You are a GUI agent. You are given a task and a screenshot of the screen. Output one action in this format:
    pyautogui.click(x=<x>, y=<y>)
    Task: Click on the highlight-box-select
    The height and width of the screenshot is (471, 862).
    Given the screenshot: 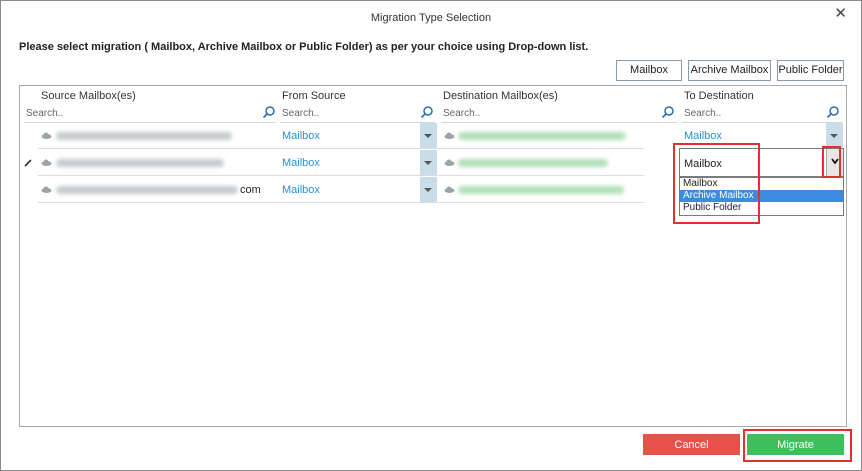 What is the action you would take?
    pyautogui.click(x=716, y=183)
    